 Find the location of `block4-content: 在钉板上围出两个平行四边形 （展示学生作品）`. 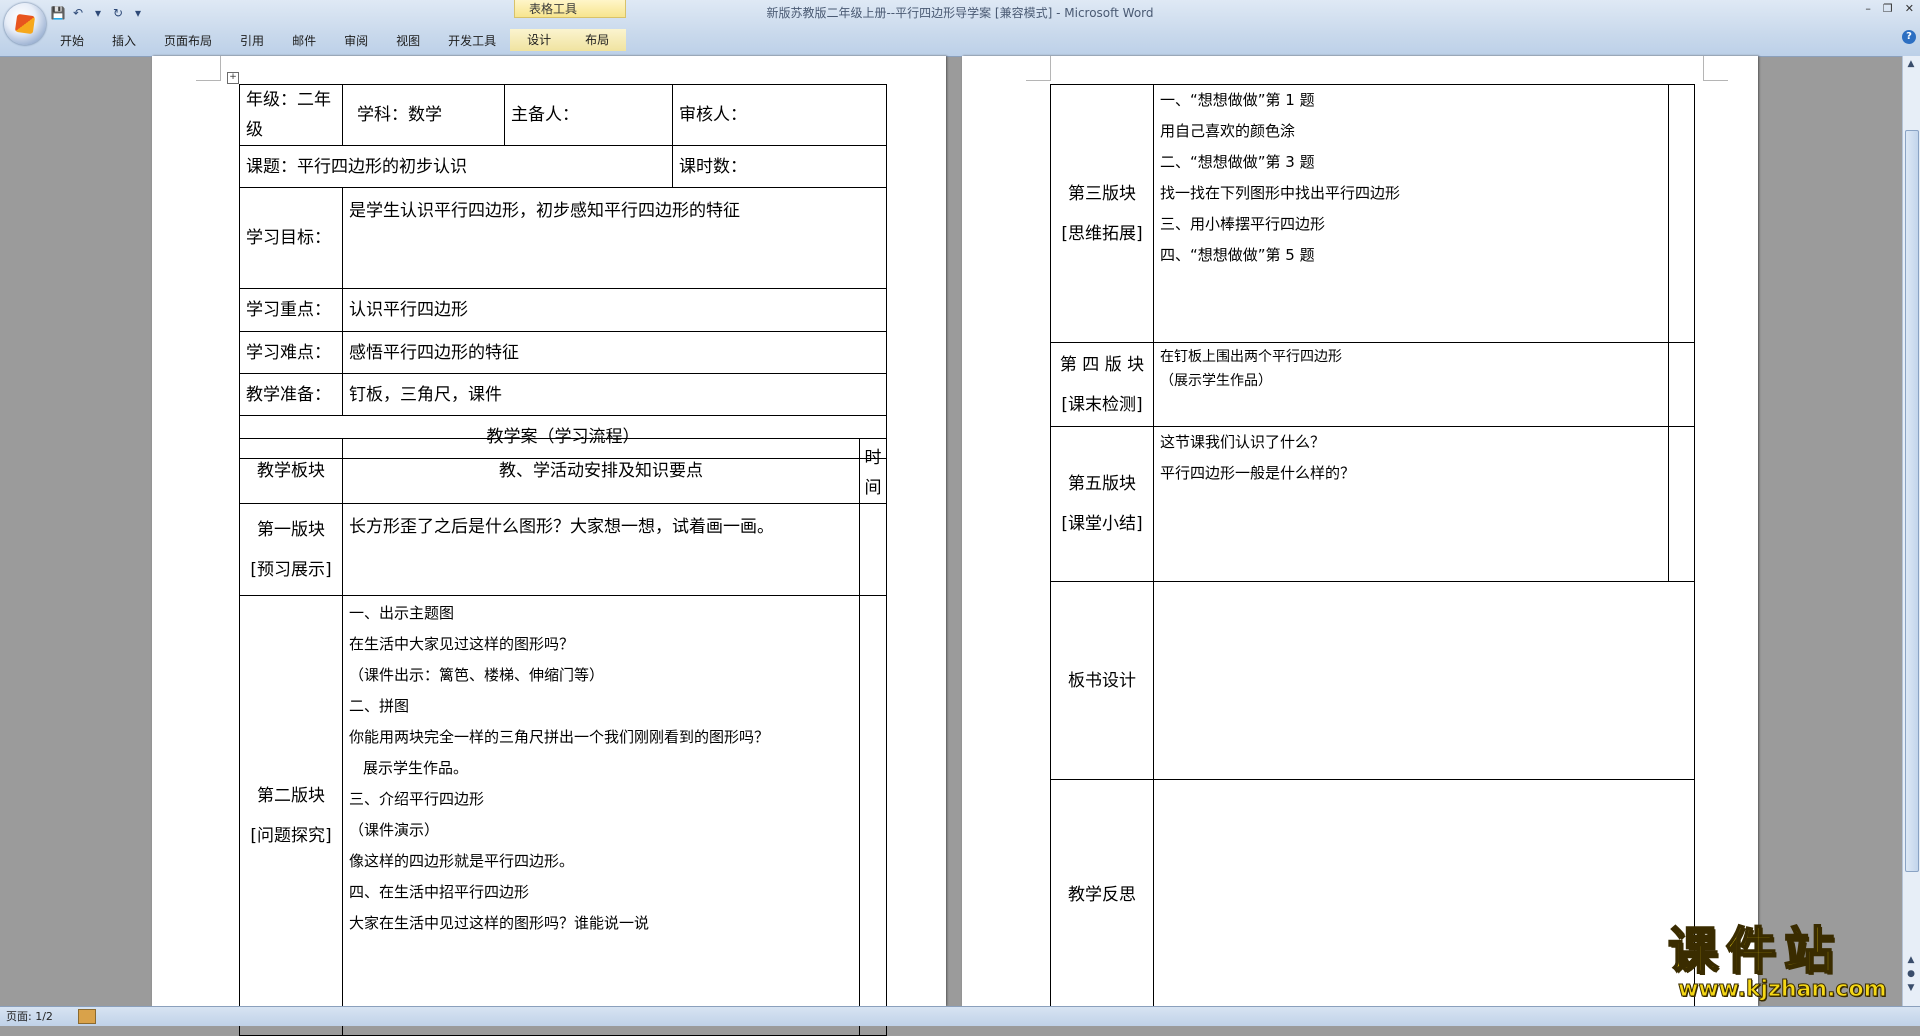

block4-content: 在钉板上围出两个平行四边形 （展示学生作品） is located at coordinates (1411, 384).